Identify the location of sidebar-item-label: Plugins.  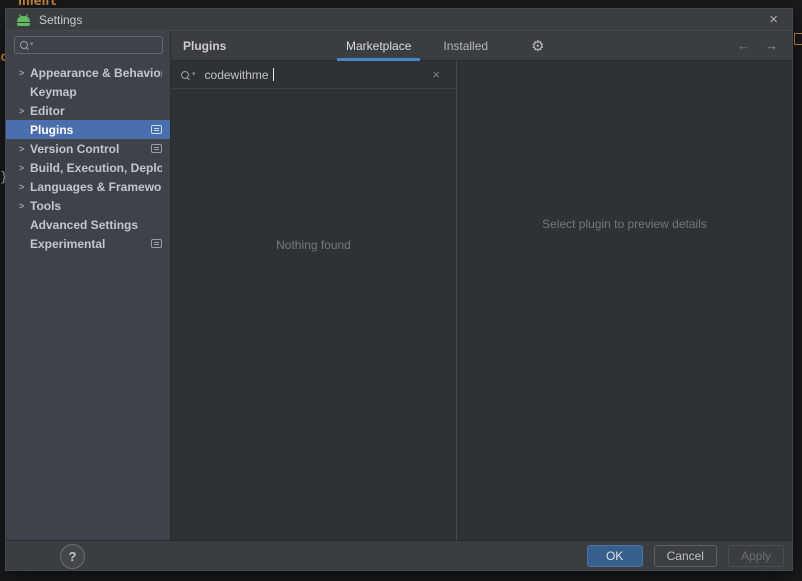
(52, 129).